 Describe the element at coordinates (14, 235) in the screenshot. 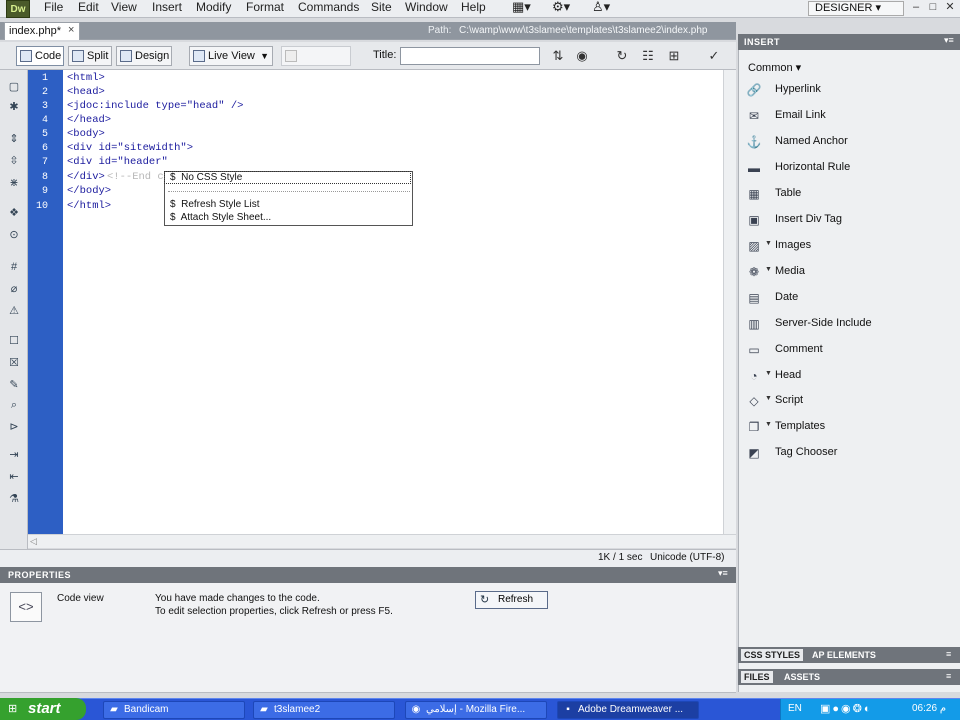

I see `balance-braces-icon: ⊙` at that location.